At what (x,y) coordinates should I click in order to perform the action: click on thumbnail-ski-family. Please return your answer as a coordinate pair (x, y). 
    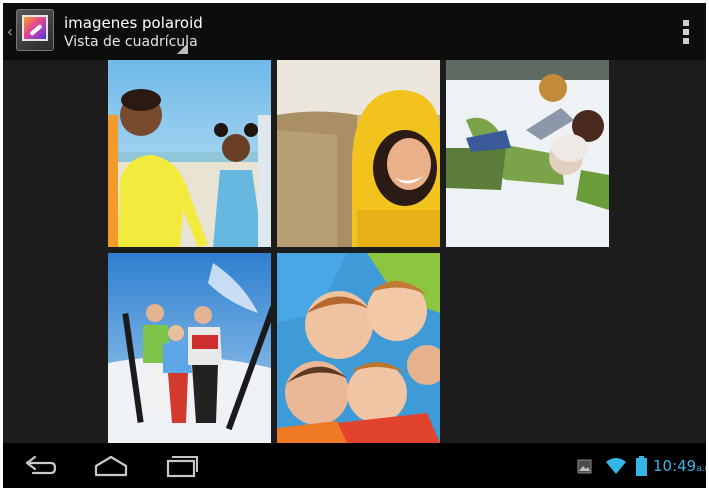
    Looking at the image, I should click on (189, 348).